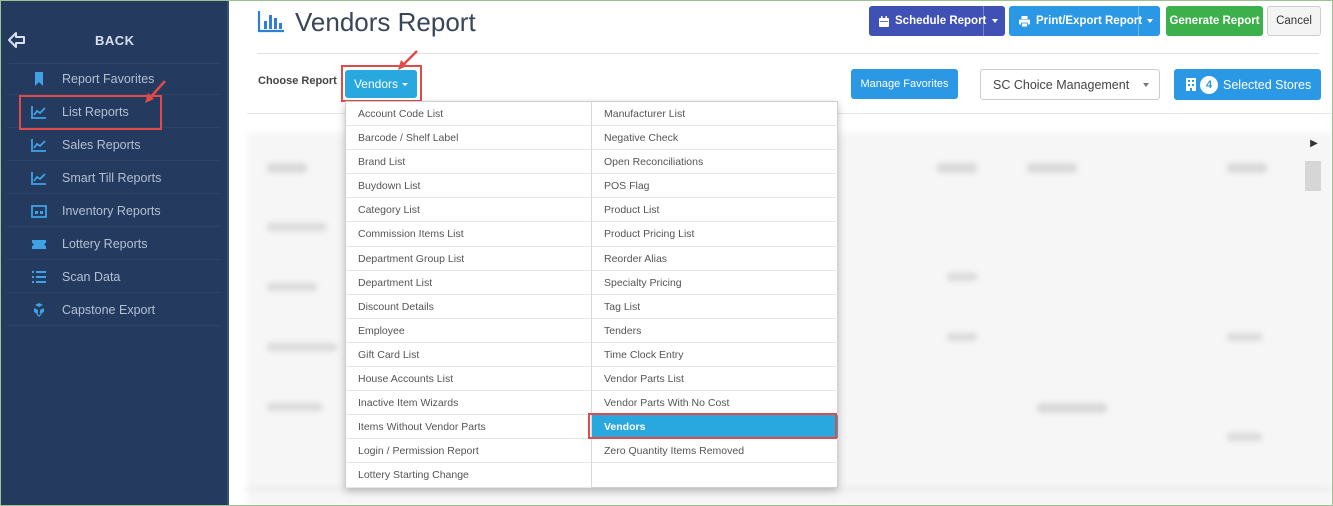  What do you see at coordinates (715, 210) in the screenshot?
I see `menu-item: Product List` at bounding box center [715, 210].